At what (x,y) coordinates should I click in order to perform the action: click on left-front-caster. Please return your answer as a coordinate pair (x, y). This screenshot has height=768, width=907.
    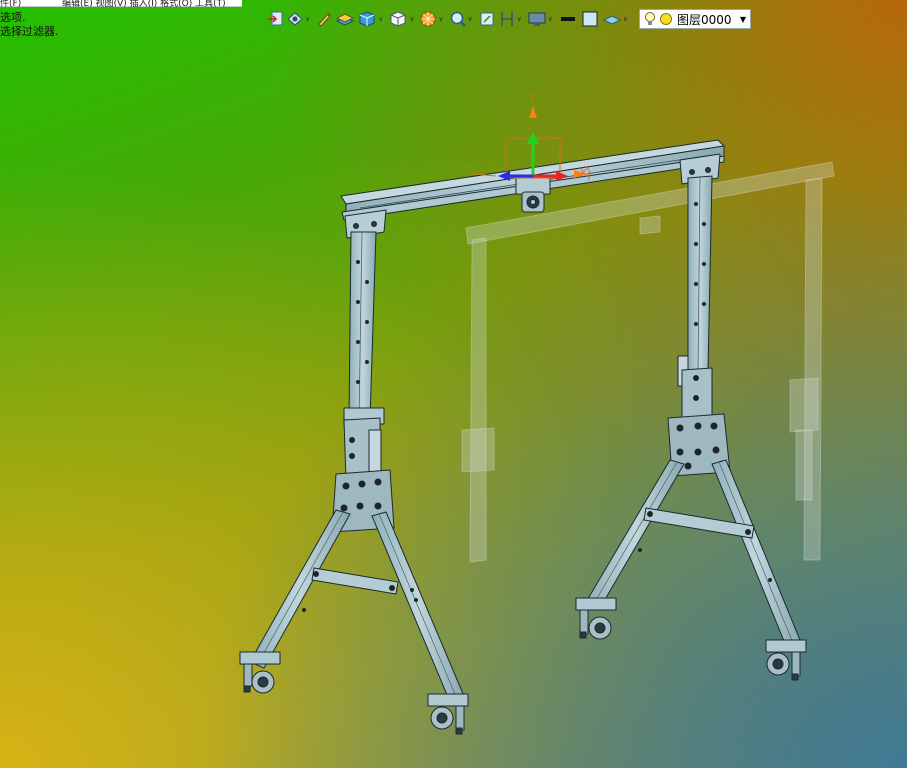
    Looking at the image, I should click on (260, 672).